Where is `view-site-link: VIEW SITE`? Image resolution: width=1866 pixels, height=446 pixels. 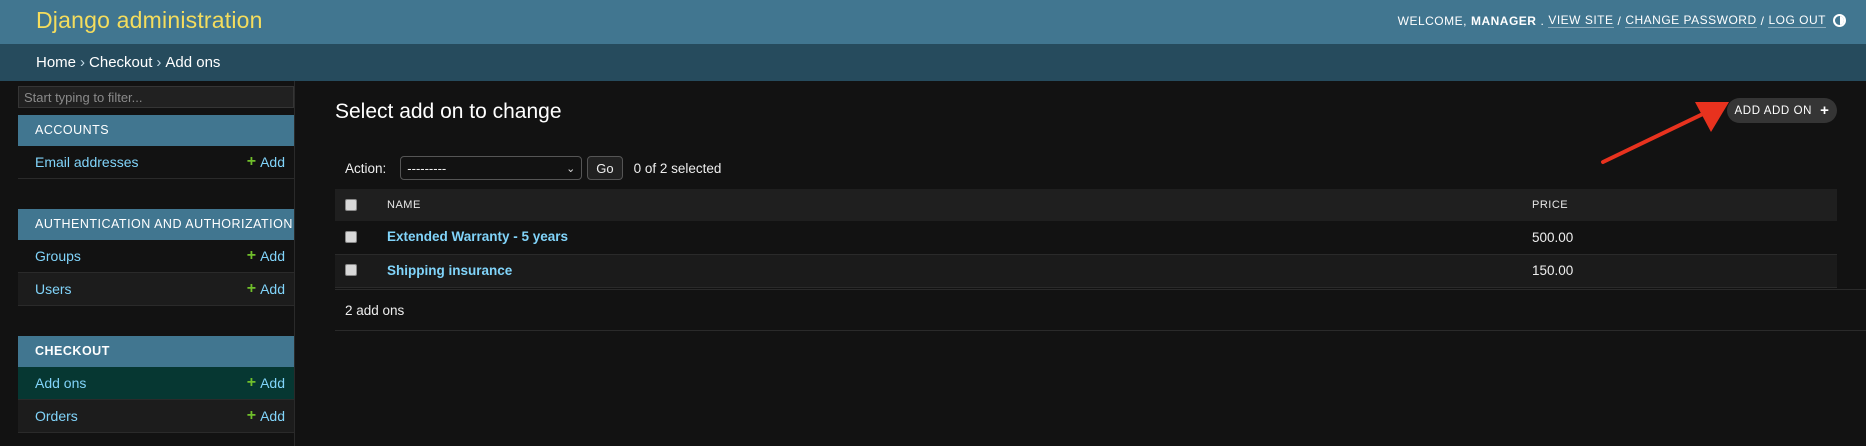
view-site-link: VIEW SITE is located at coordinates (1581, 20).